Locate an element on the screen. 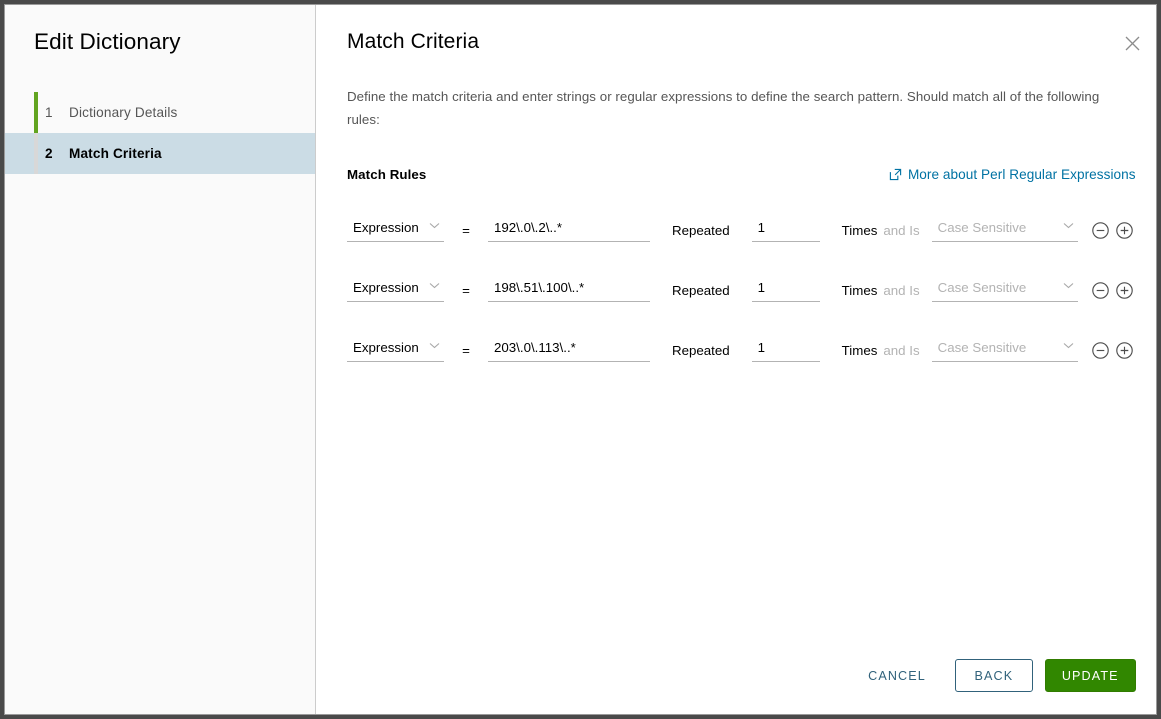  step-label-1: Dictionary Details is located at coordinates (123, 112).